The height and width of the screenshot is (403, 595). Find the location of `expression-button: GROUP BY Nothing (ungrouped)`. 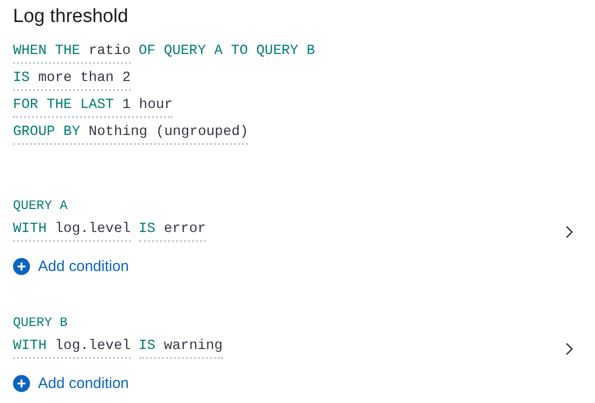

expression-button: GROUP BY Nothing (ungrouped) is located at coordinates (130, 134).